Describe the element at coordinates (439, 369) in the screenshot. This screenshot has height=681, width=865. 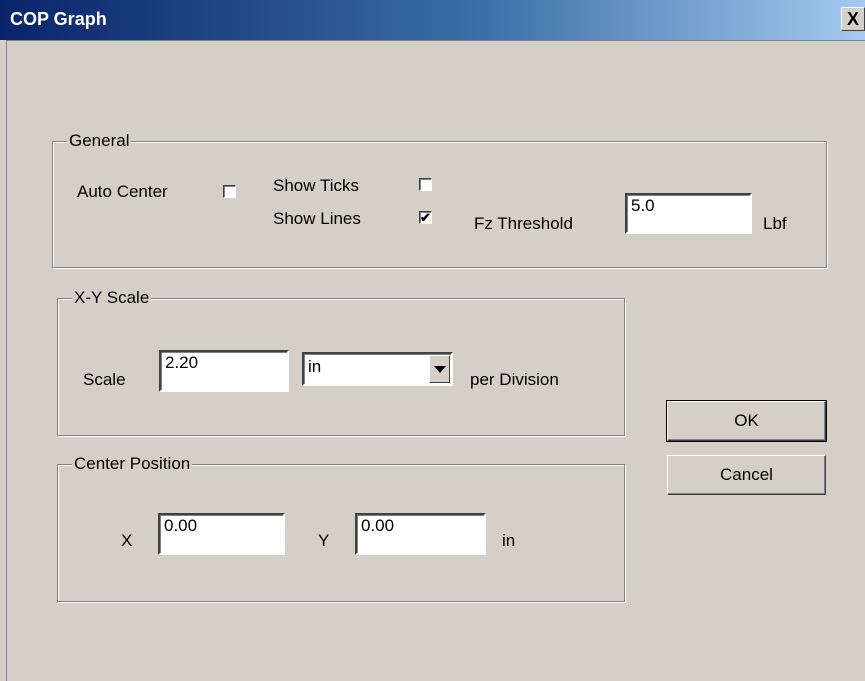
I see `chevron-down-icon` at that location.